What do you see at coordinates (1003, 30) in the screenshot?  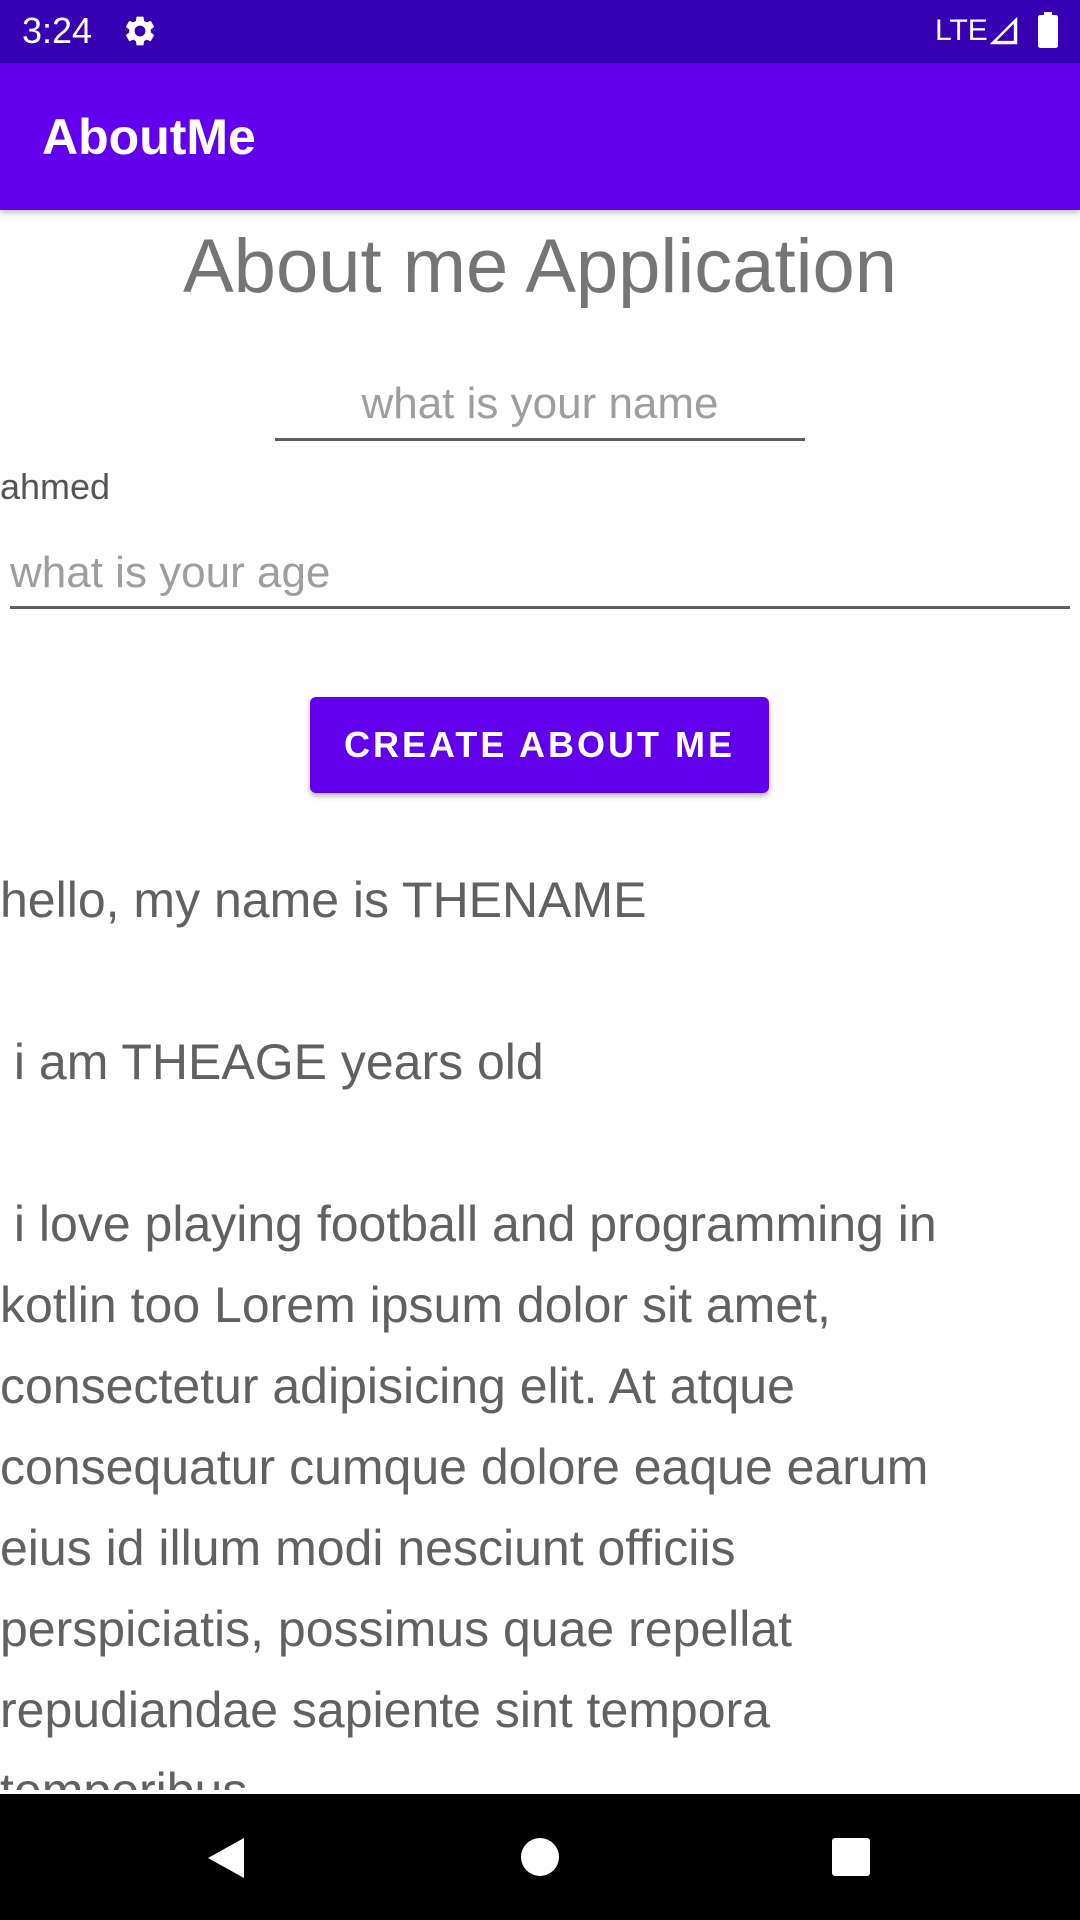 I see `signal-icon` at bounding box center [1003, 30].